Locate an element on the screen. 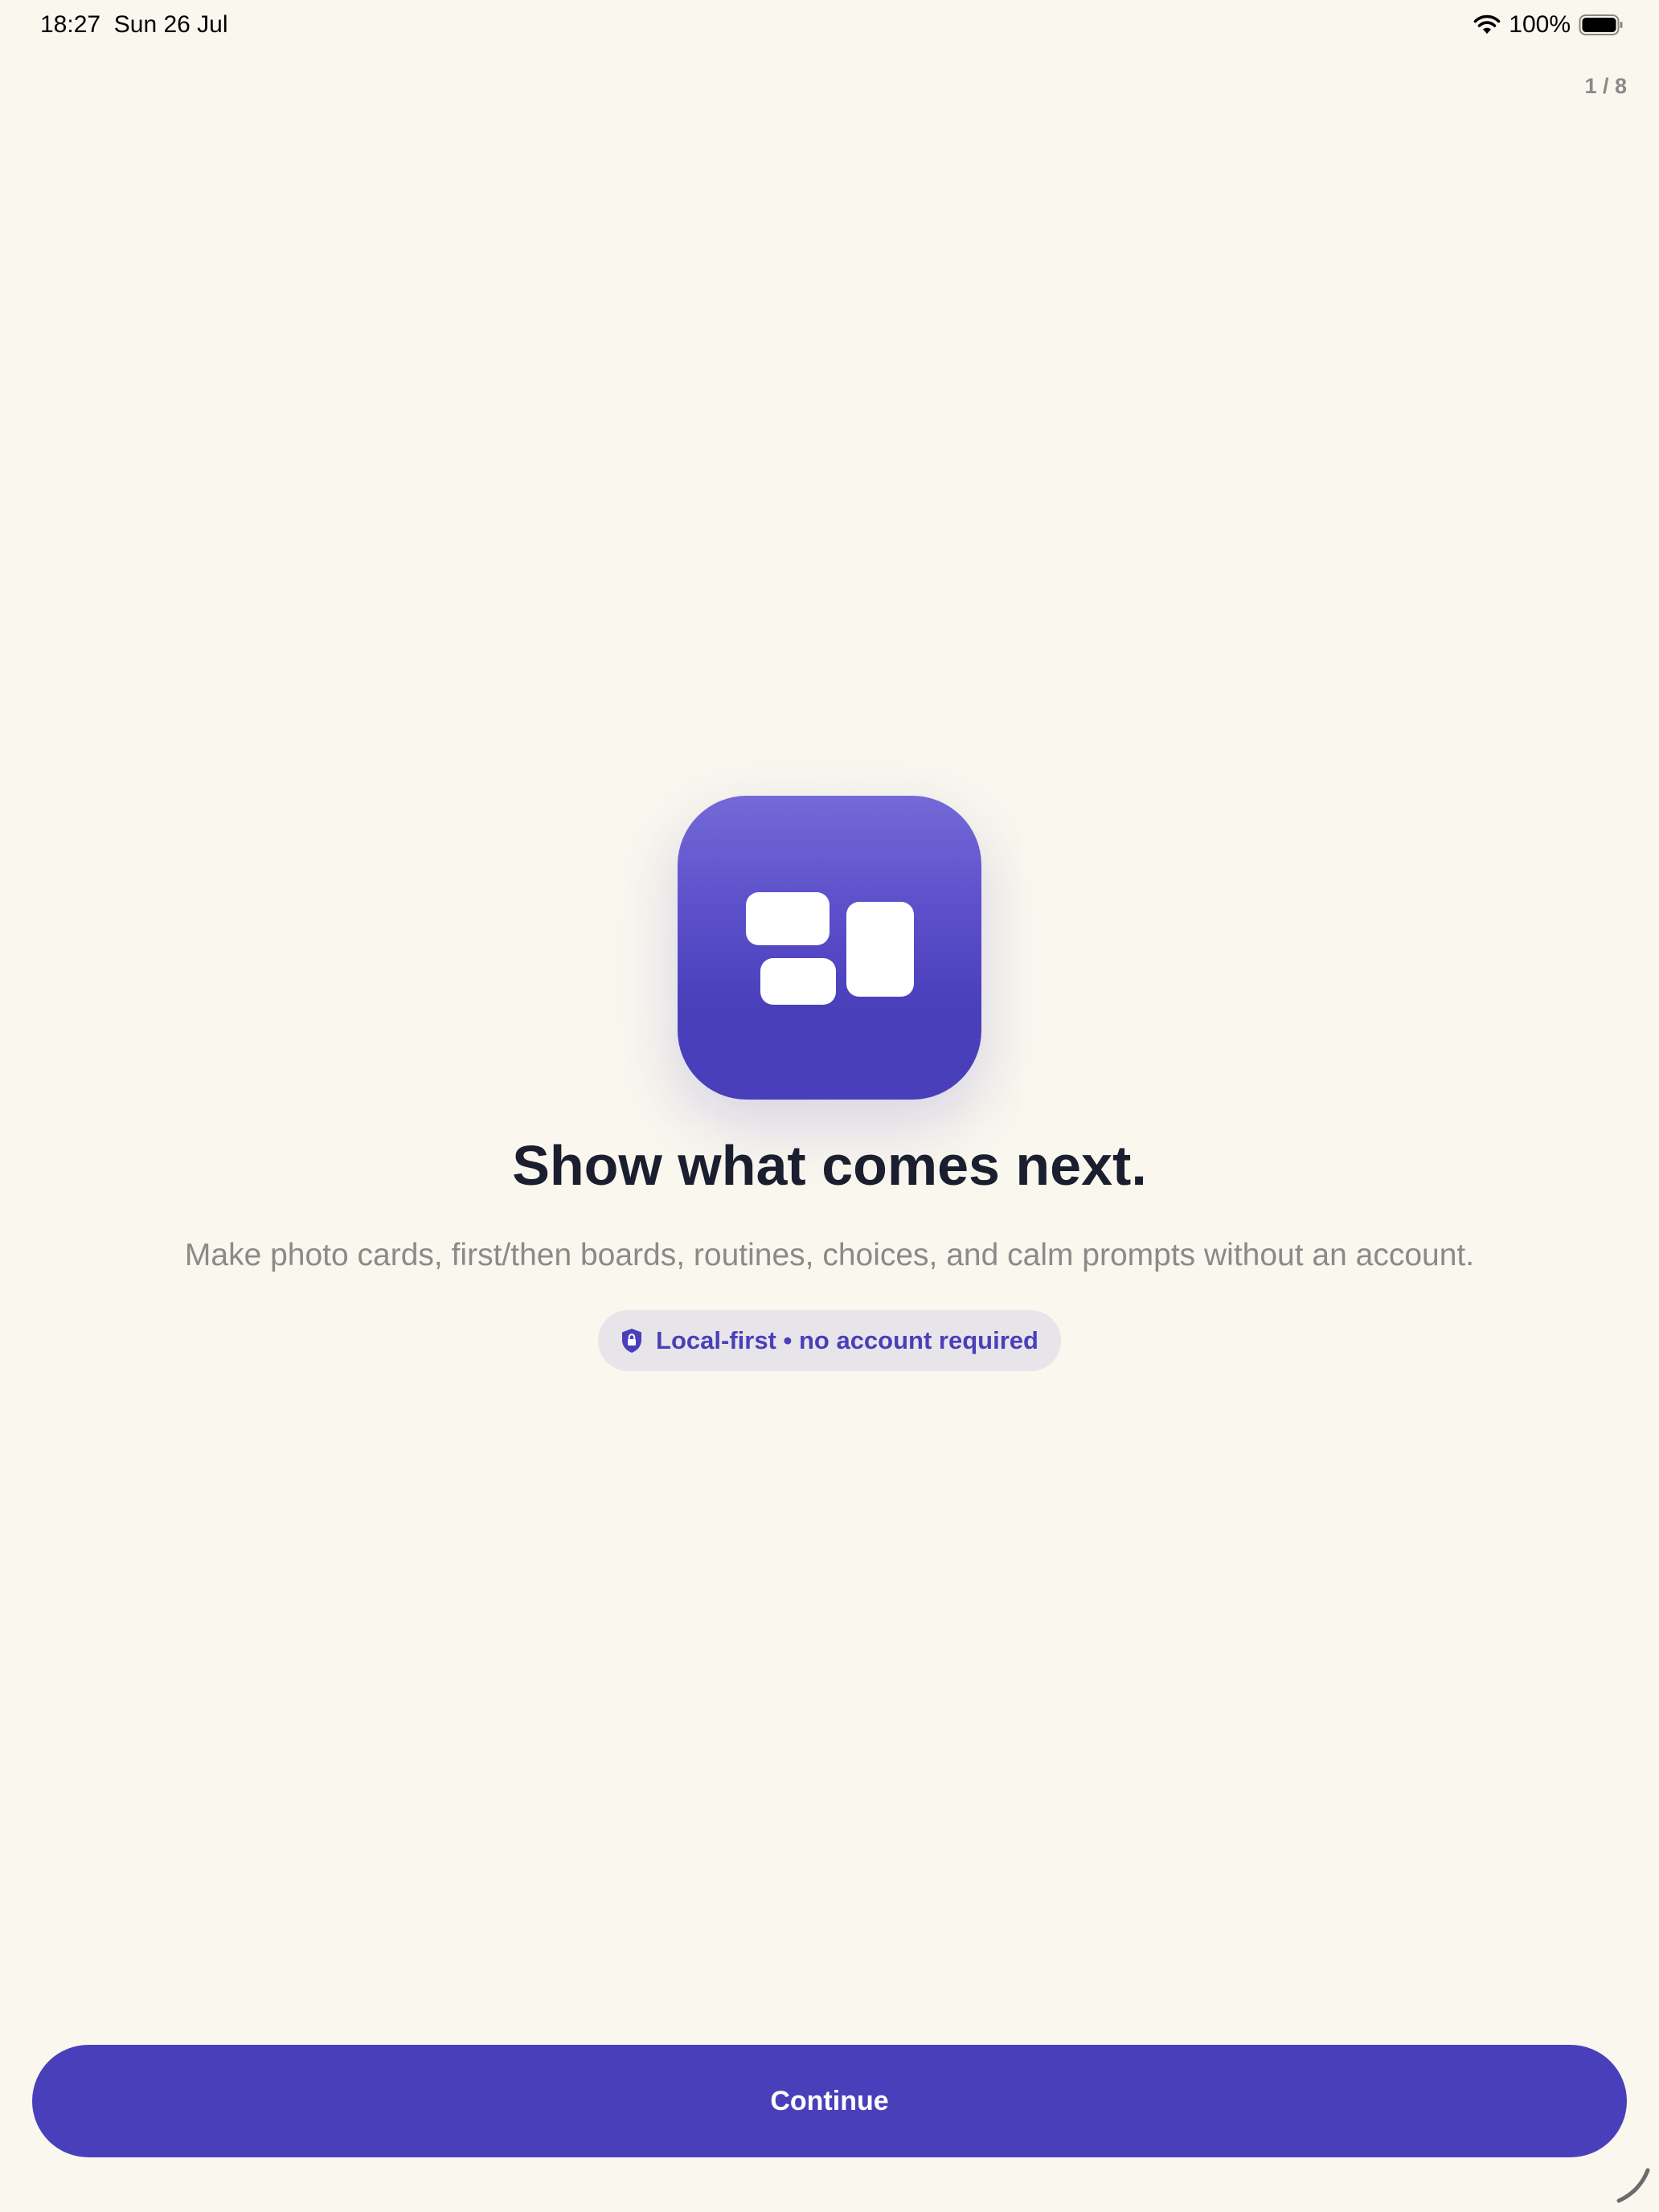  page-title: Show what comes next. is located at coordinates (829, 1165).